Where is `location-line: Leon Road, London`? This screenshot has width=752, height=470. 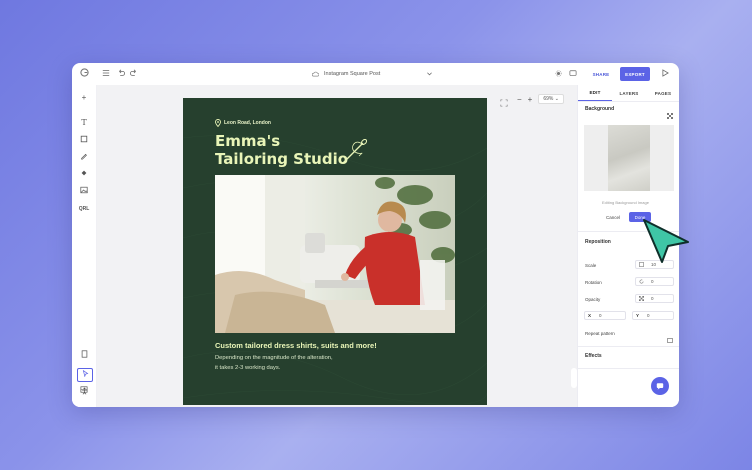 location-line: Leon Road, London is located at coordinates (243, 123).